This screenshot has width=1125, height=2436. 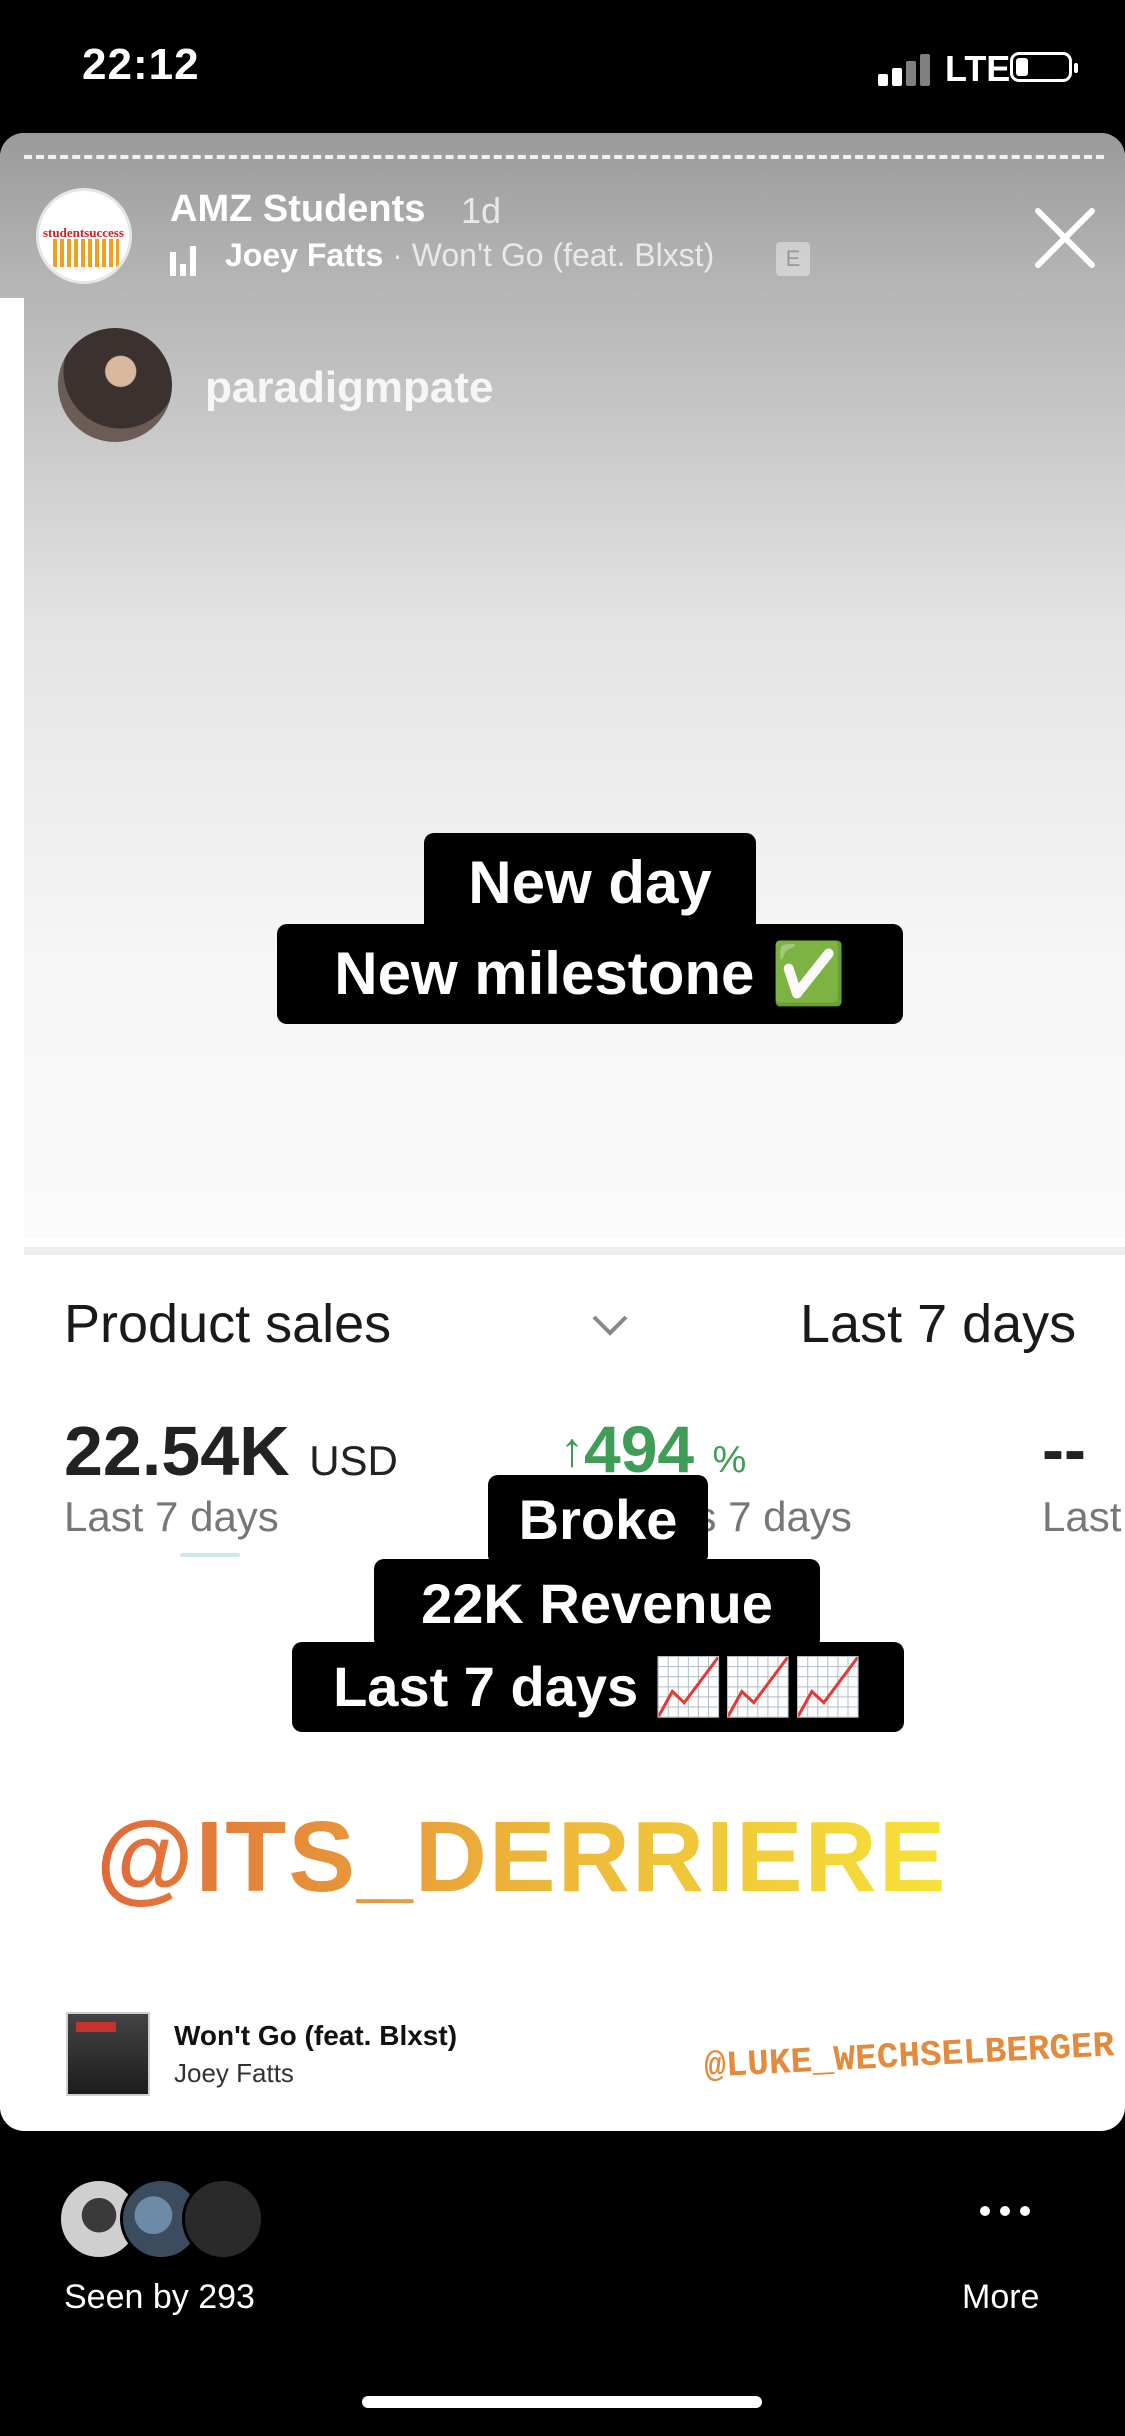 I want to click on more-options-icon, so click(x=1005, y=2212).